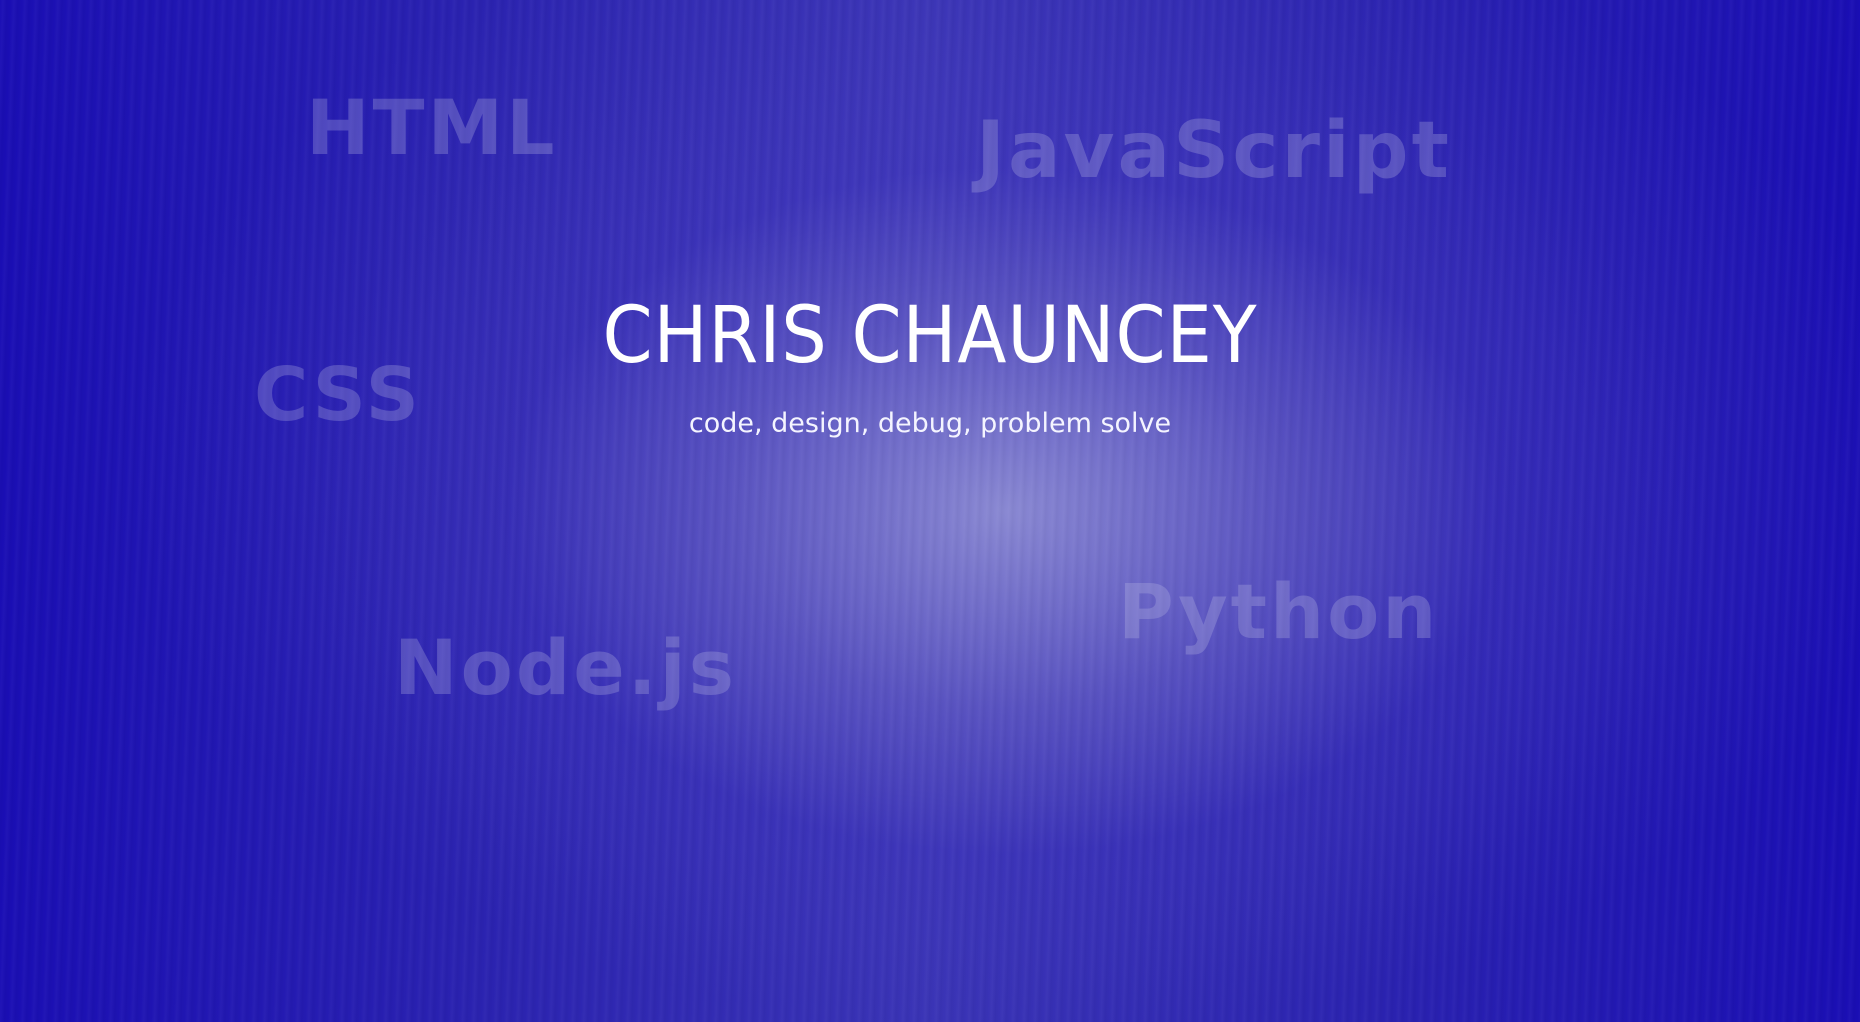 This screenshot has width=1860, height=1022. I want to click on bg-word-javascript: JavaScript, so click(1214, 151).